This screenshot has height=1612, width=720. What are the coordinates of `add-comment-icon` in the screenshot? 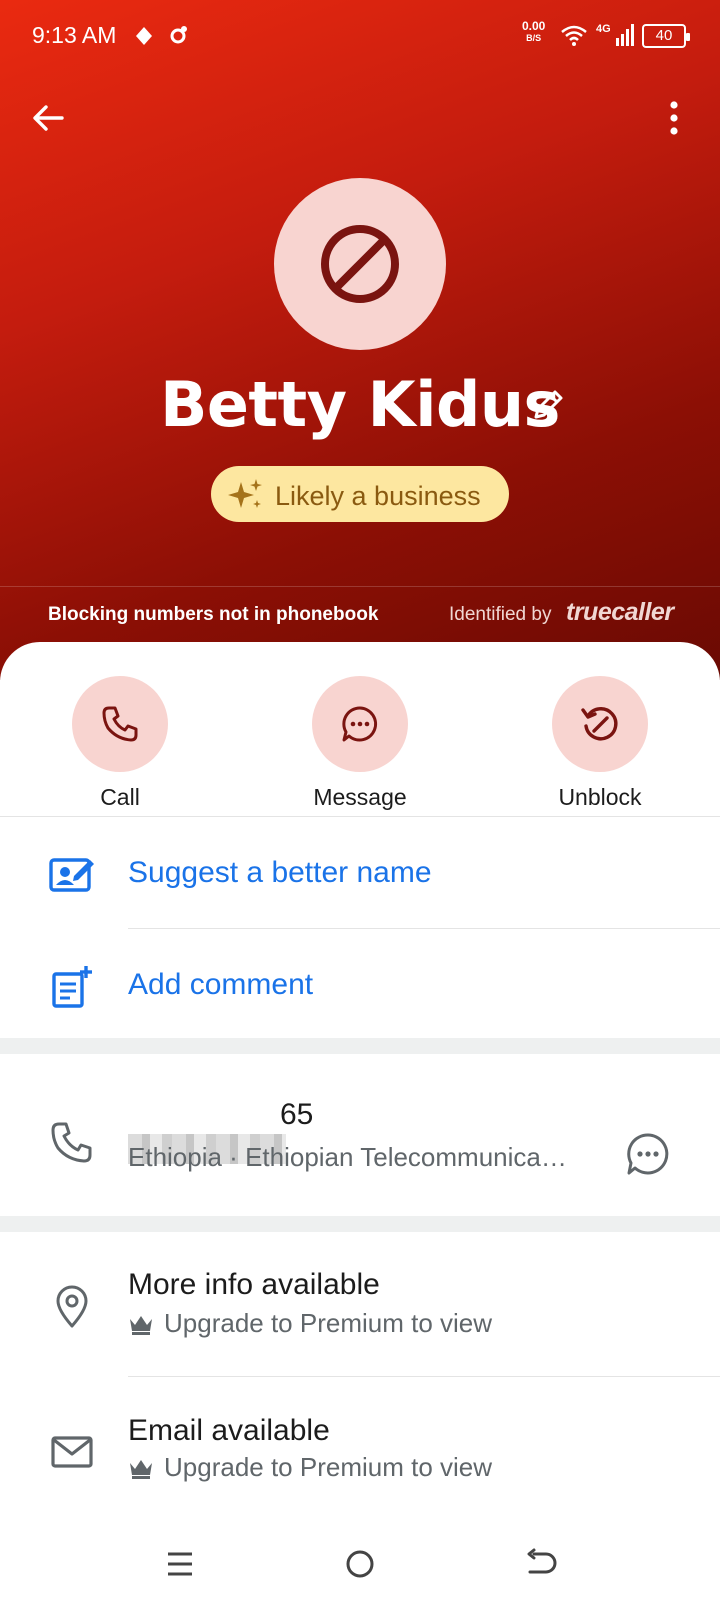 It's located at (72, 987).